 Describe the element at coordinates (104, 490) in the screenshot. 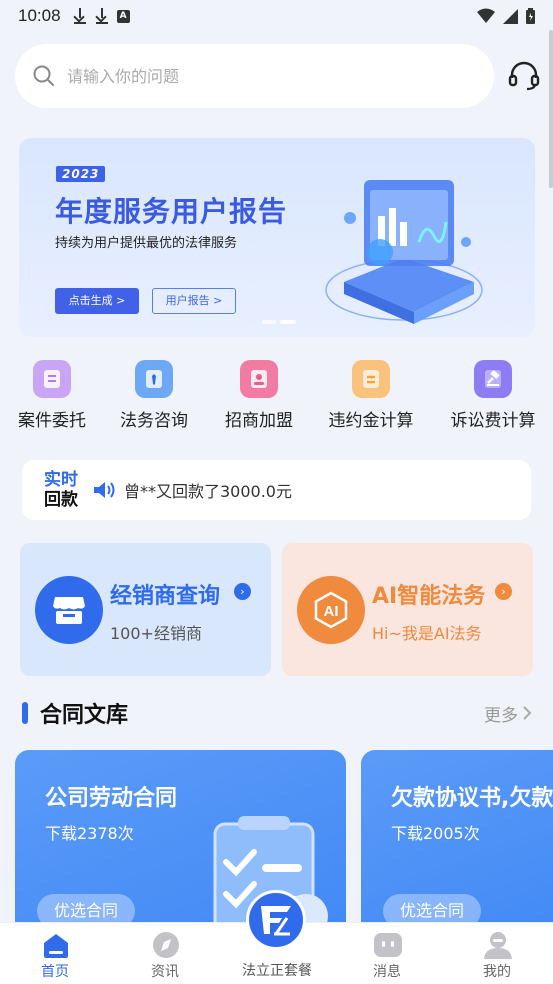

I see `speaker-icon` at that location.